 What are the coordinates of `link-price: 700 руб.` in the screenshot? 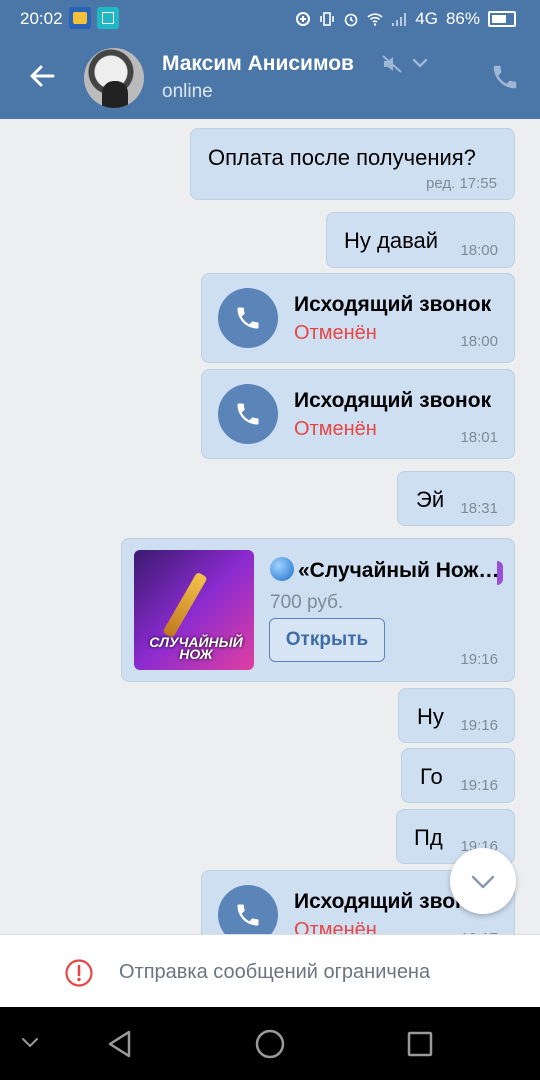 It's located at (307, 602).